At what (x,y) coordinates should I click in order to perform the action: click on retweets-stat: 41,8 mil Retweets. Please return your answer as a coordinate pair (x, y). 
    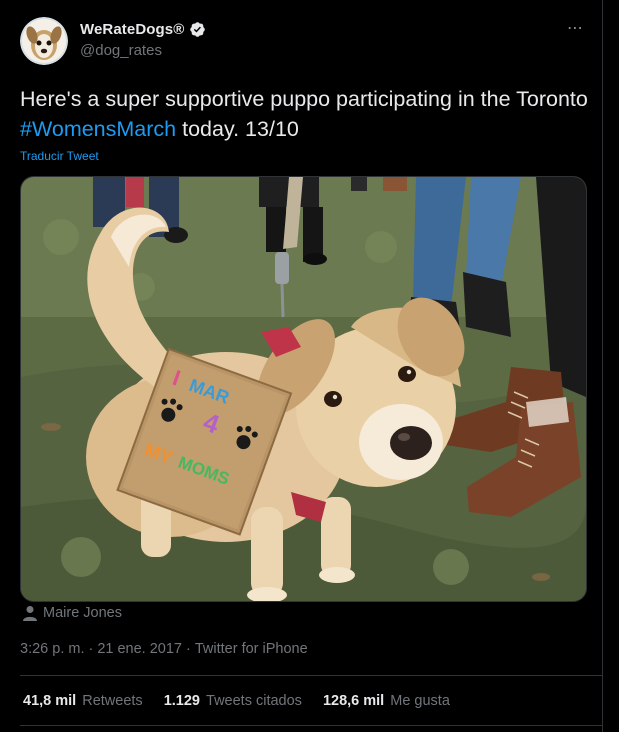
    Looking at the image, I should click on (83, 701).